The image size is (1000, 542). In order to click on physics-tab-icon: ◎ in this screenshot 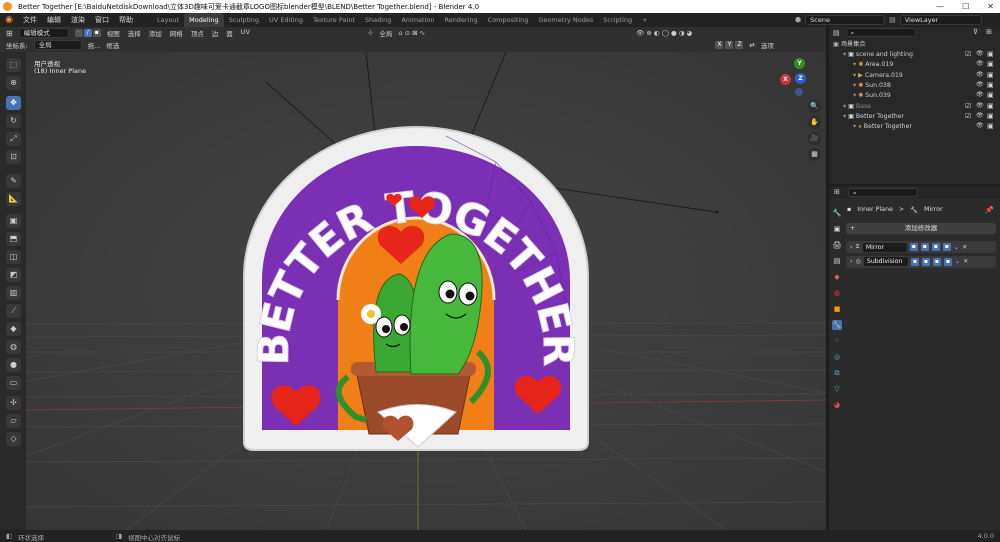, I will do `click(837, 357)`.